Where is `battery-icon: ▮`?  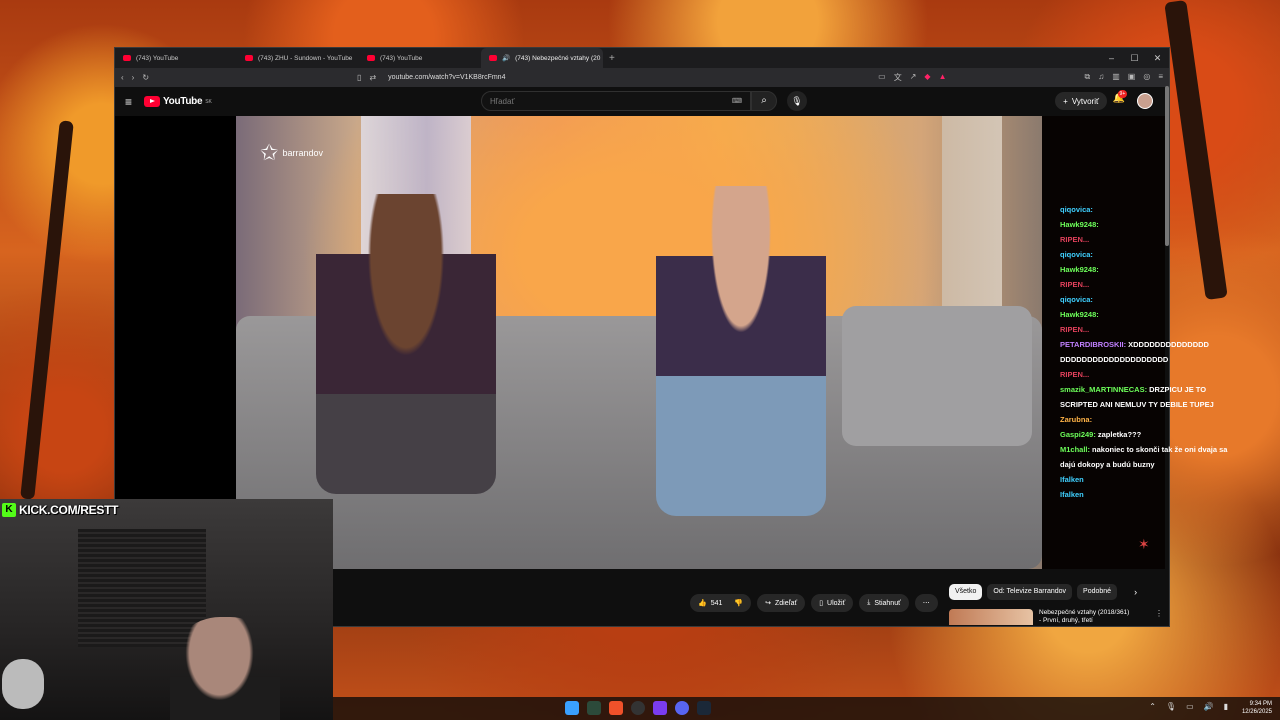 battery-icon: ▮ is located at coordinates (1226, 706).